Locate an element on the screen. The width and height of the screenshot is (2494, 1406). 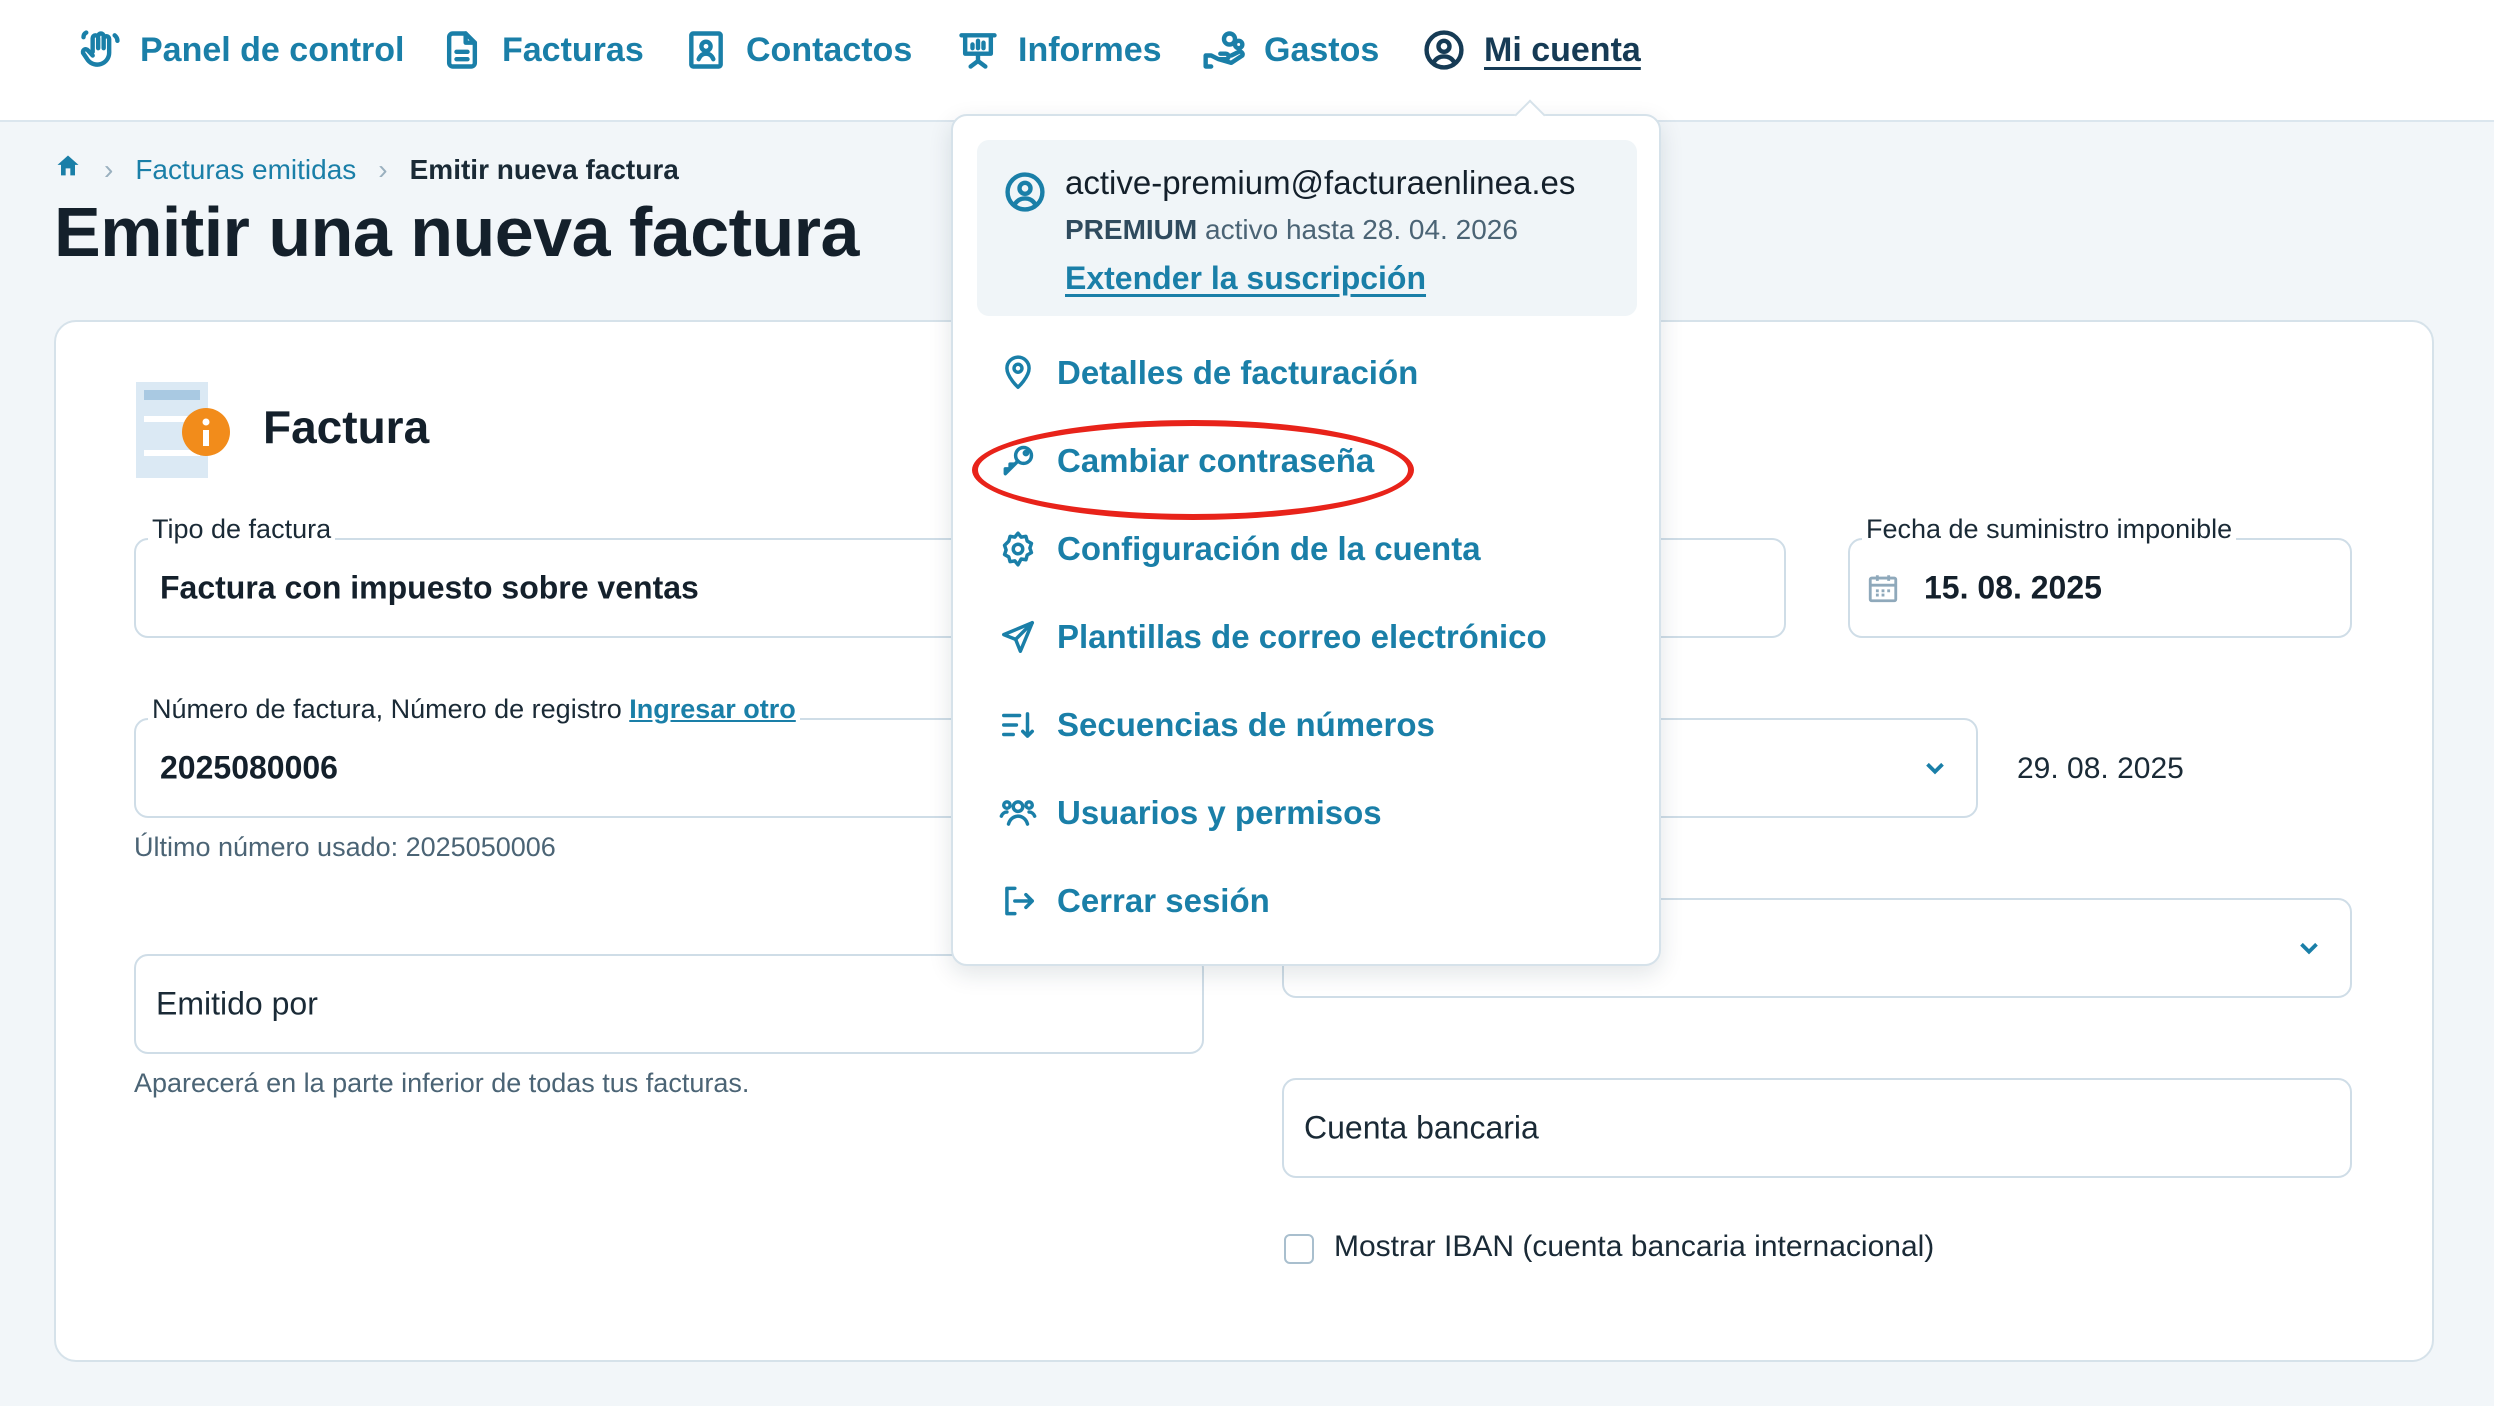
menu-email-templates: Plantillas de correo electrónico is located at coordinates (1273, 637).